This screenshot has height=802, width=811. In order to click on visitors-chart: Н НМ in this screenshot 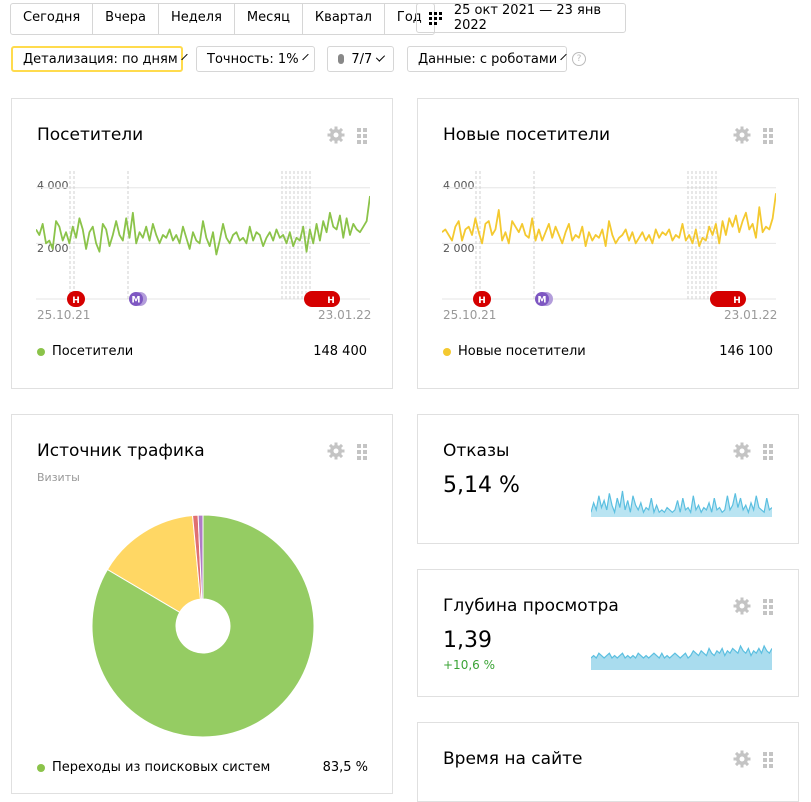, I will do `click(203, 239)`.